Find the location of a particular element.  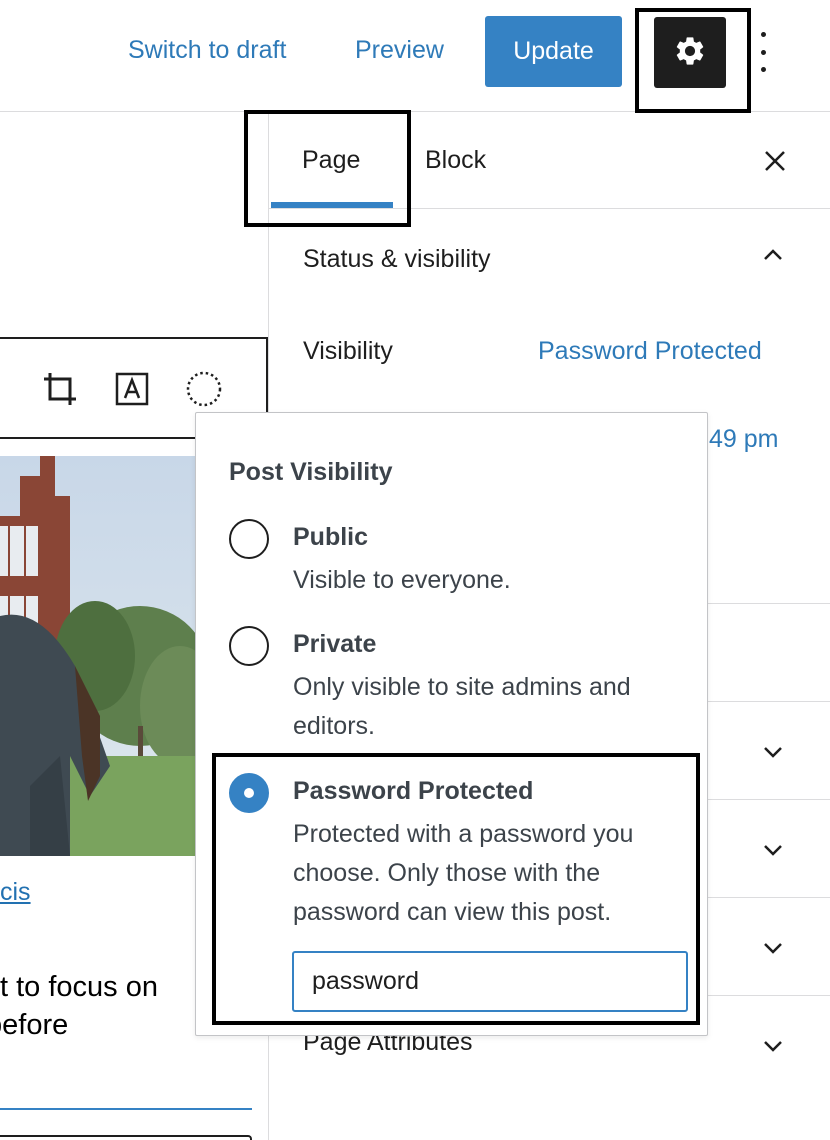

editor-header: Switch to draft Preview Update is located at coordinates (415, 56).